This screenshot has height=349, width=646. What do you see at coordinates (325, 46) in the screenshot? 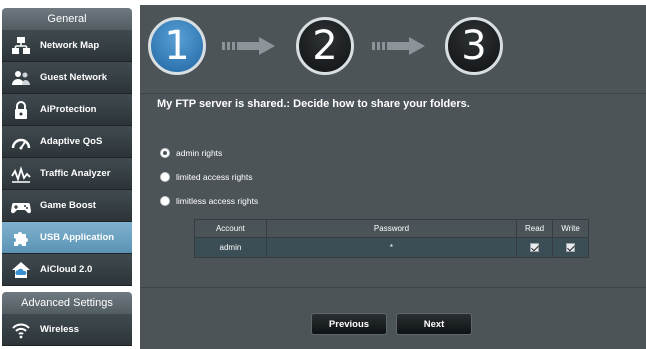
I see `step-indicator: 2` at bounding box center [325, 46].